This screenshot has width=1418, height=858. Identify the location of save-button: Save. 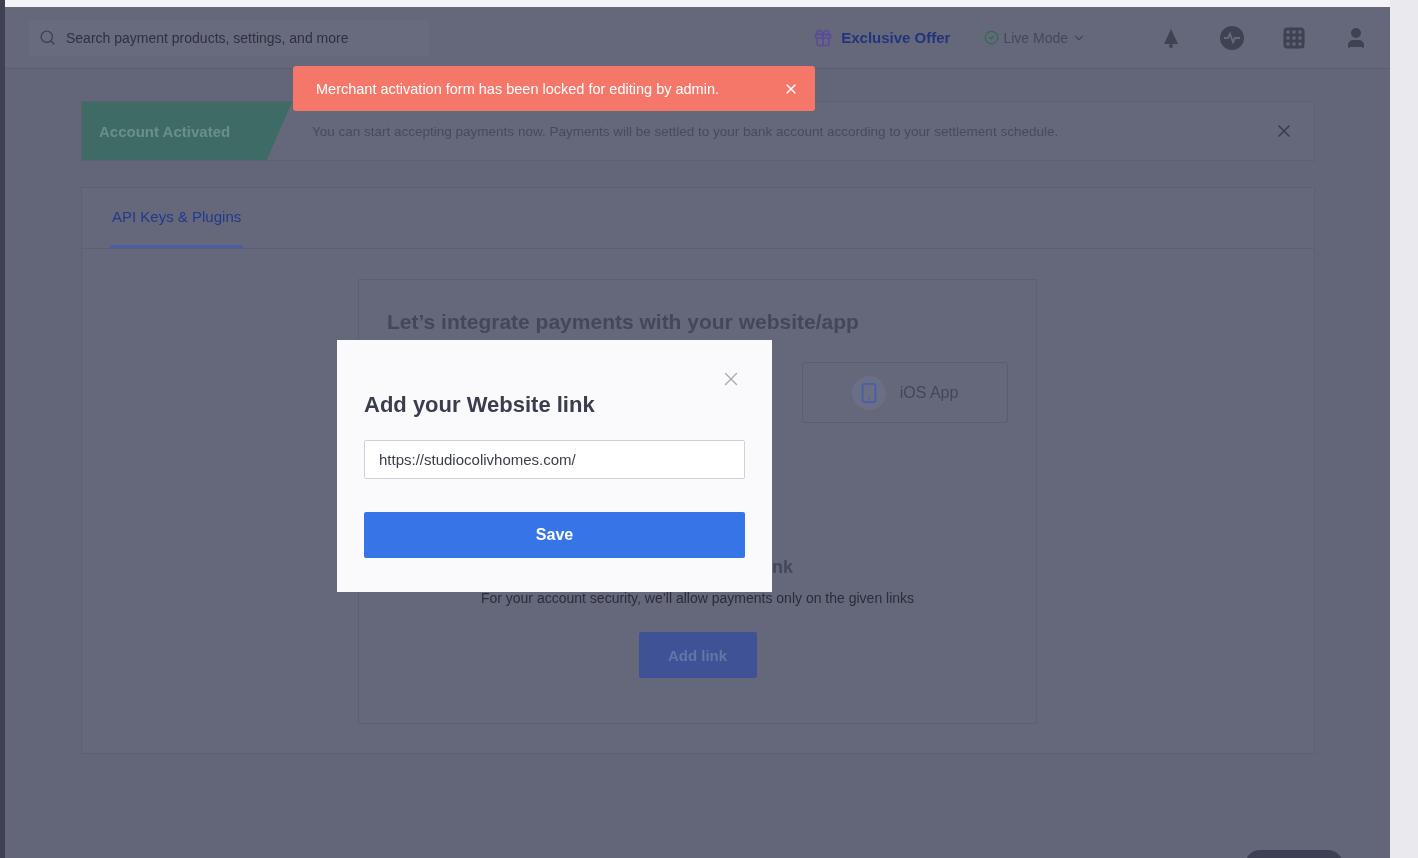
(554, 535).